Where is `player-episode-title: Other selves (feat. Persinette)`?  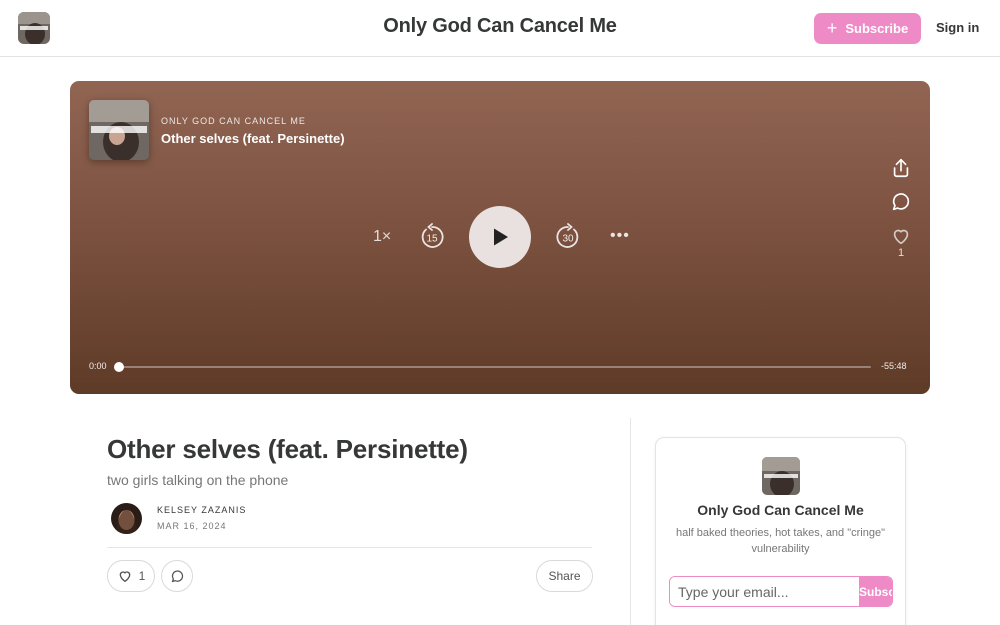
player-episode-title: Other selves (feat. Persinette) is located at coordinates (253, 138).